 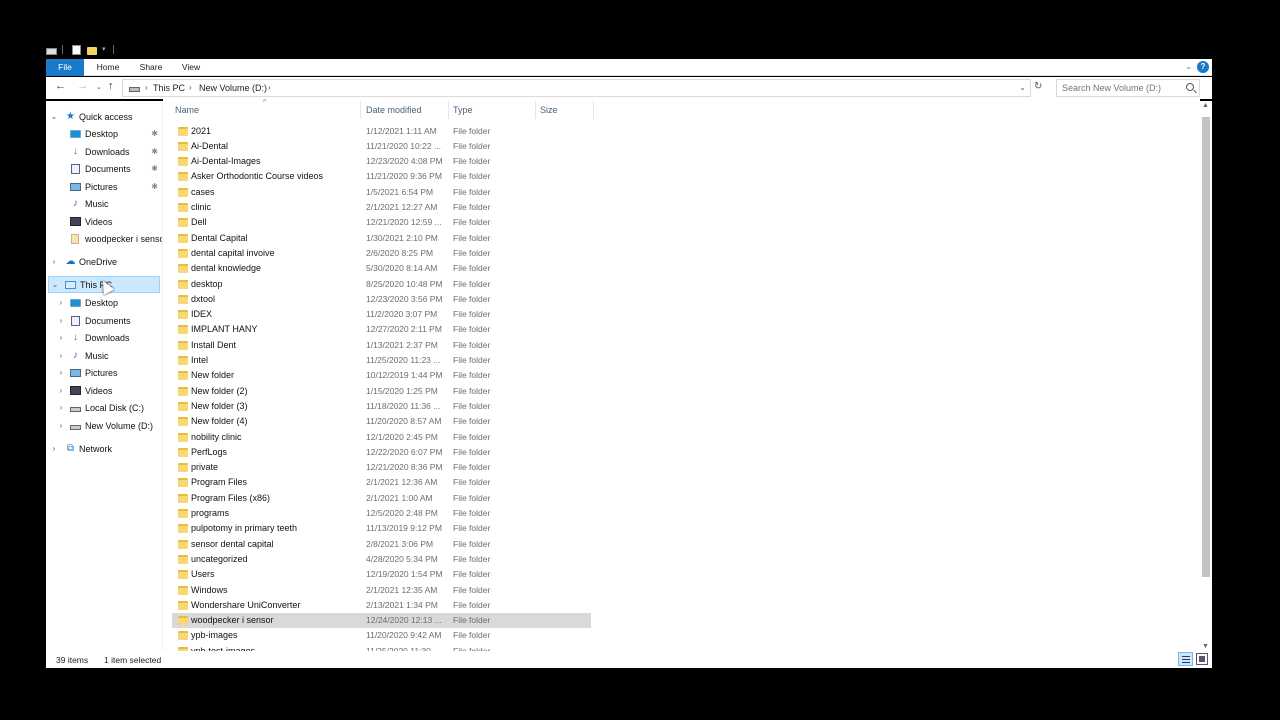 I want to click on nav-pc-local-disk-c: › Local Disk (C:), so click(x=104, y=408).